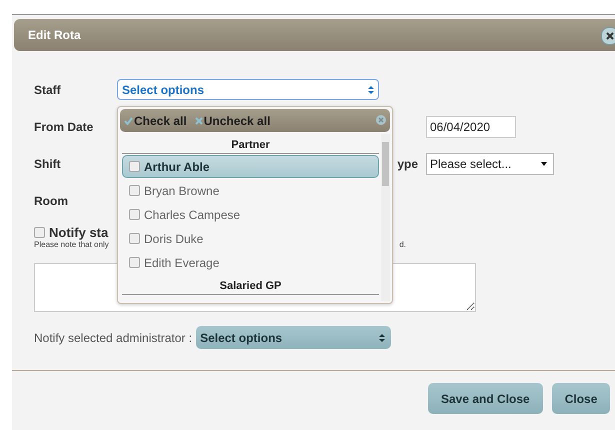 The height and width of the screenshot is (430, 615). What do you see at coordinates (250, 144) in the screenshot?
I see `group-header: Partner` at bounding box center [250, 144].